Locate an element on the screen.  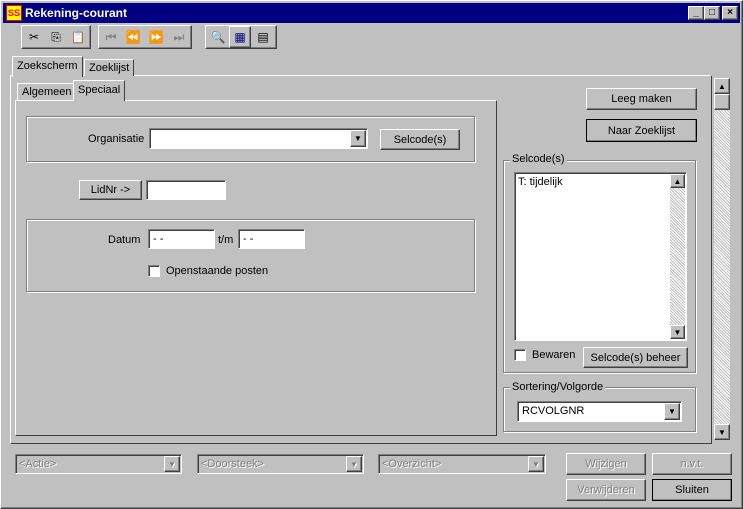
leeg-maken-button: Leeg maken is located at coordinates (641, 99).